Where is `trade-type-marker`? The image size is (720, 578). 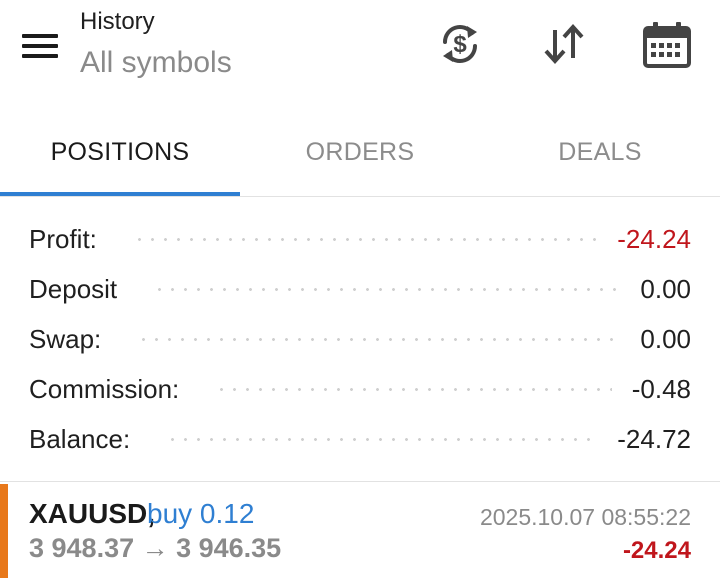 trade-type-marker is located at coordinates (4, 531).